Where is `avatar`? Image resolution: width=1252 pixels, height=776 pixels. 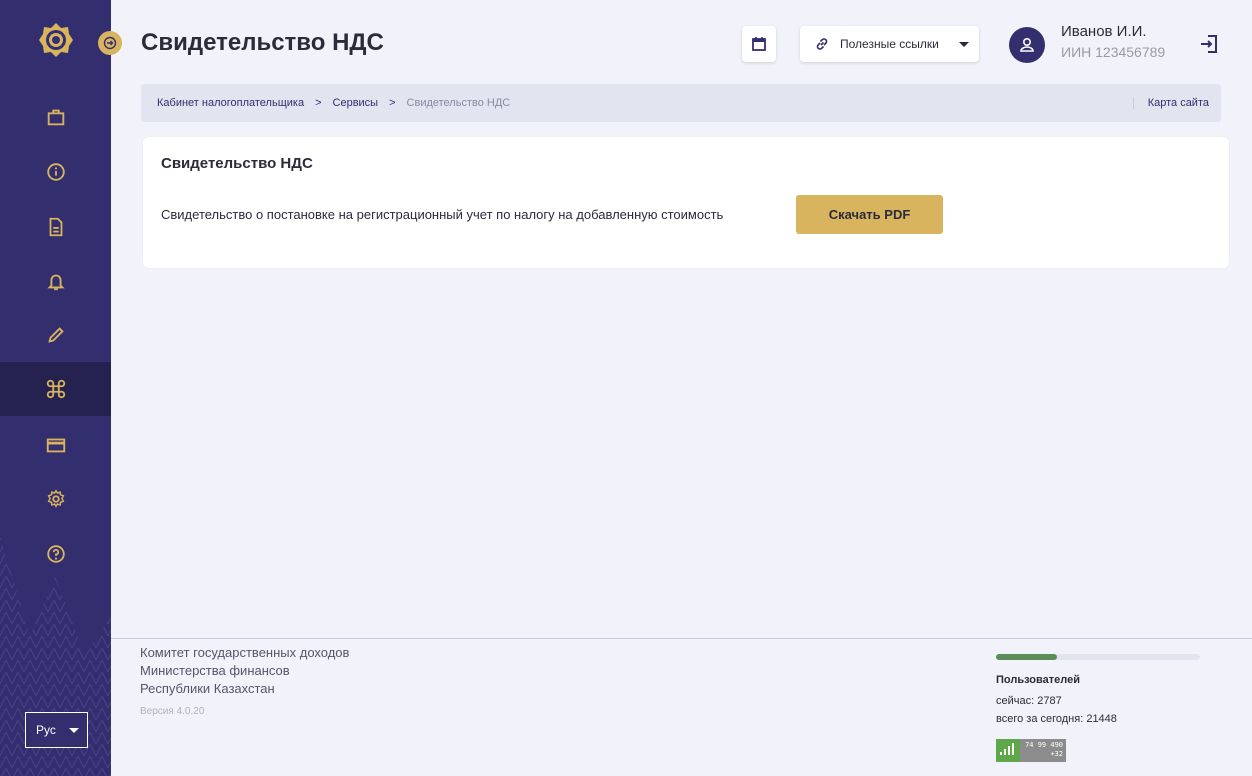 avatar is located at coordinates (1027, 45).